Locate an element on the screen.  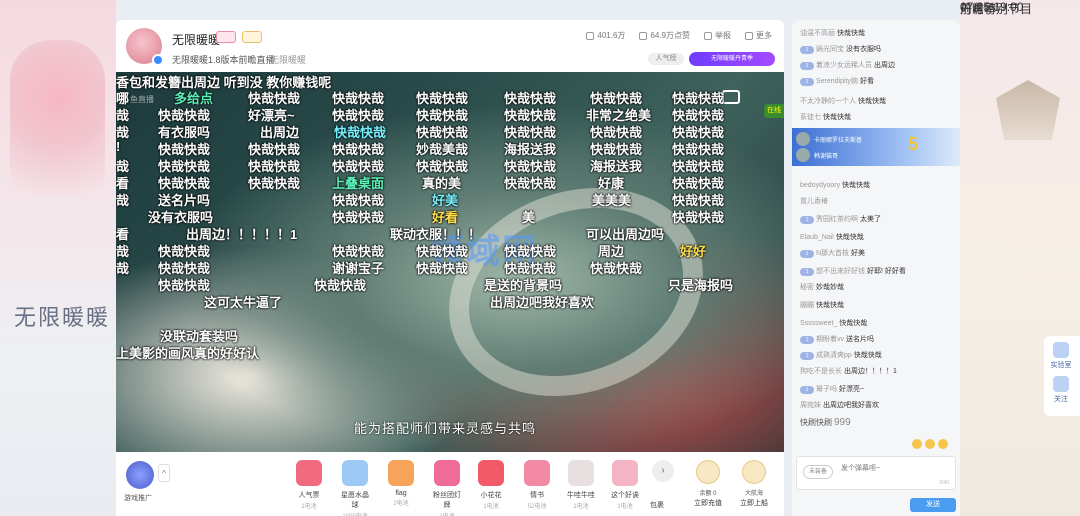
report-button: 举报 is located at coordinates (717, 35).